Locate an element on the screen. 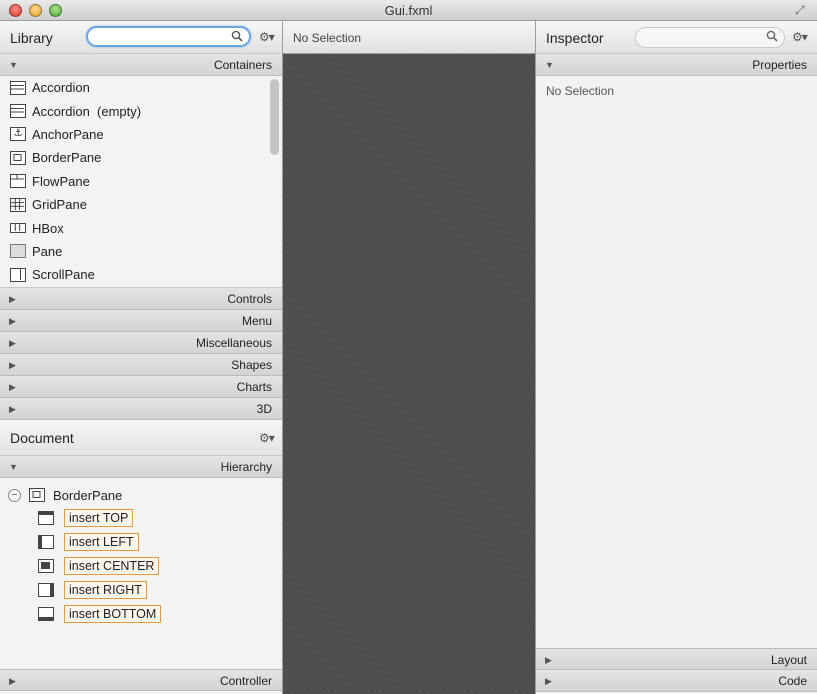  borderpane-left-icon is located at coordinates (46, 542).